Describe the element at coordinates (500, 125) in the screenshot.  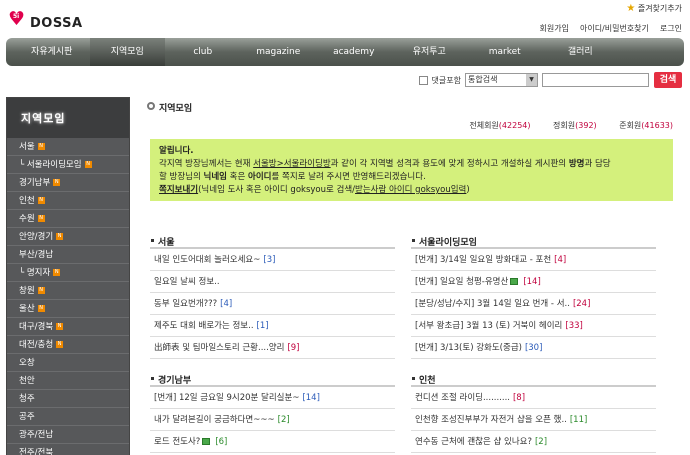
I see `stat-total: 전체회원(42254)` at that location.